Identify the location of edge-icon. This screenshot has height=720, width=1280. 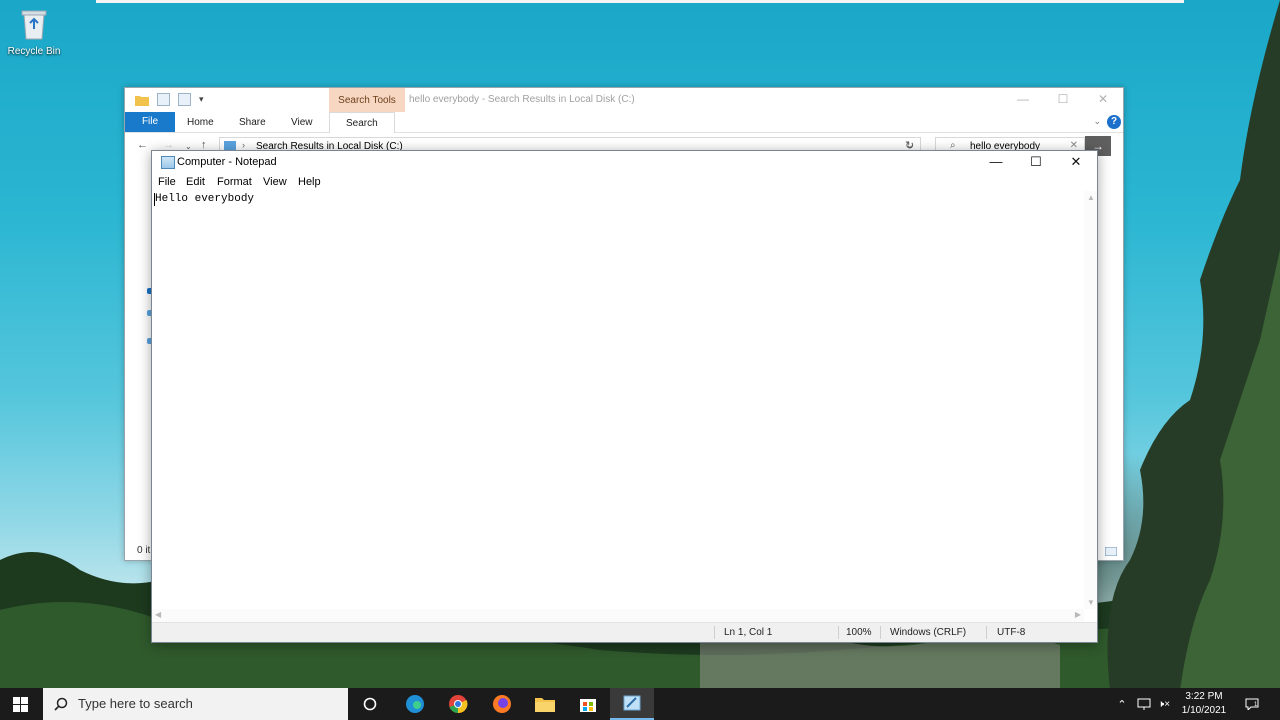
(415, 704).